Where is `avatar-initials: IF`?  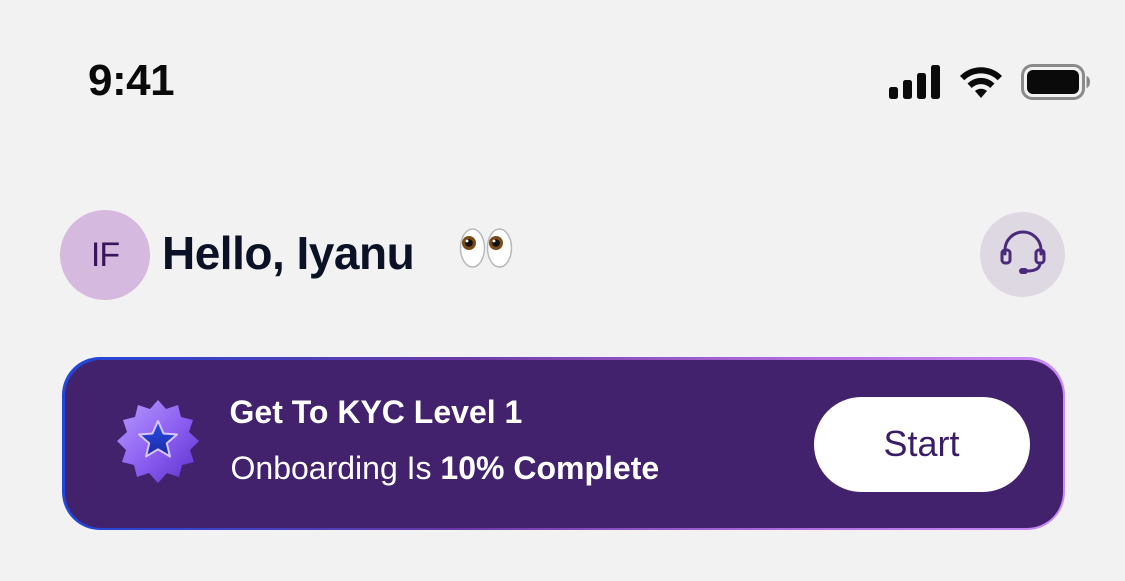 avatar-initials: IF is located at coordinates (105, 254).